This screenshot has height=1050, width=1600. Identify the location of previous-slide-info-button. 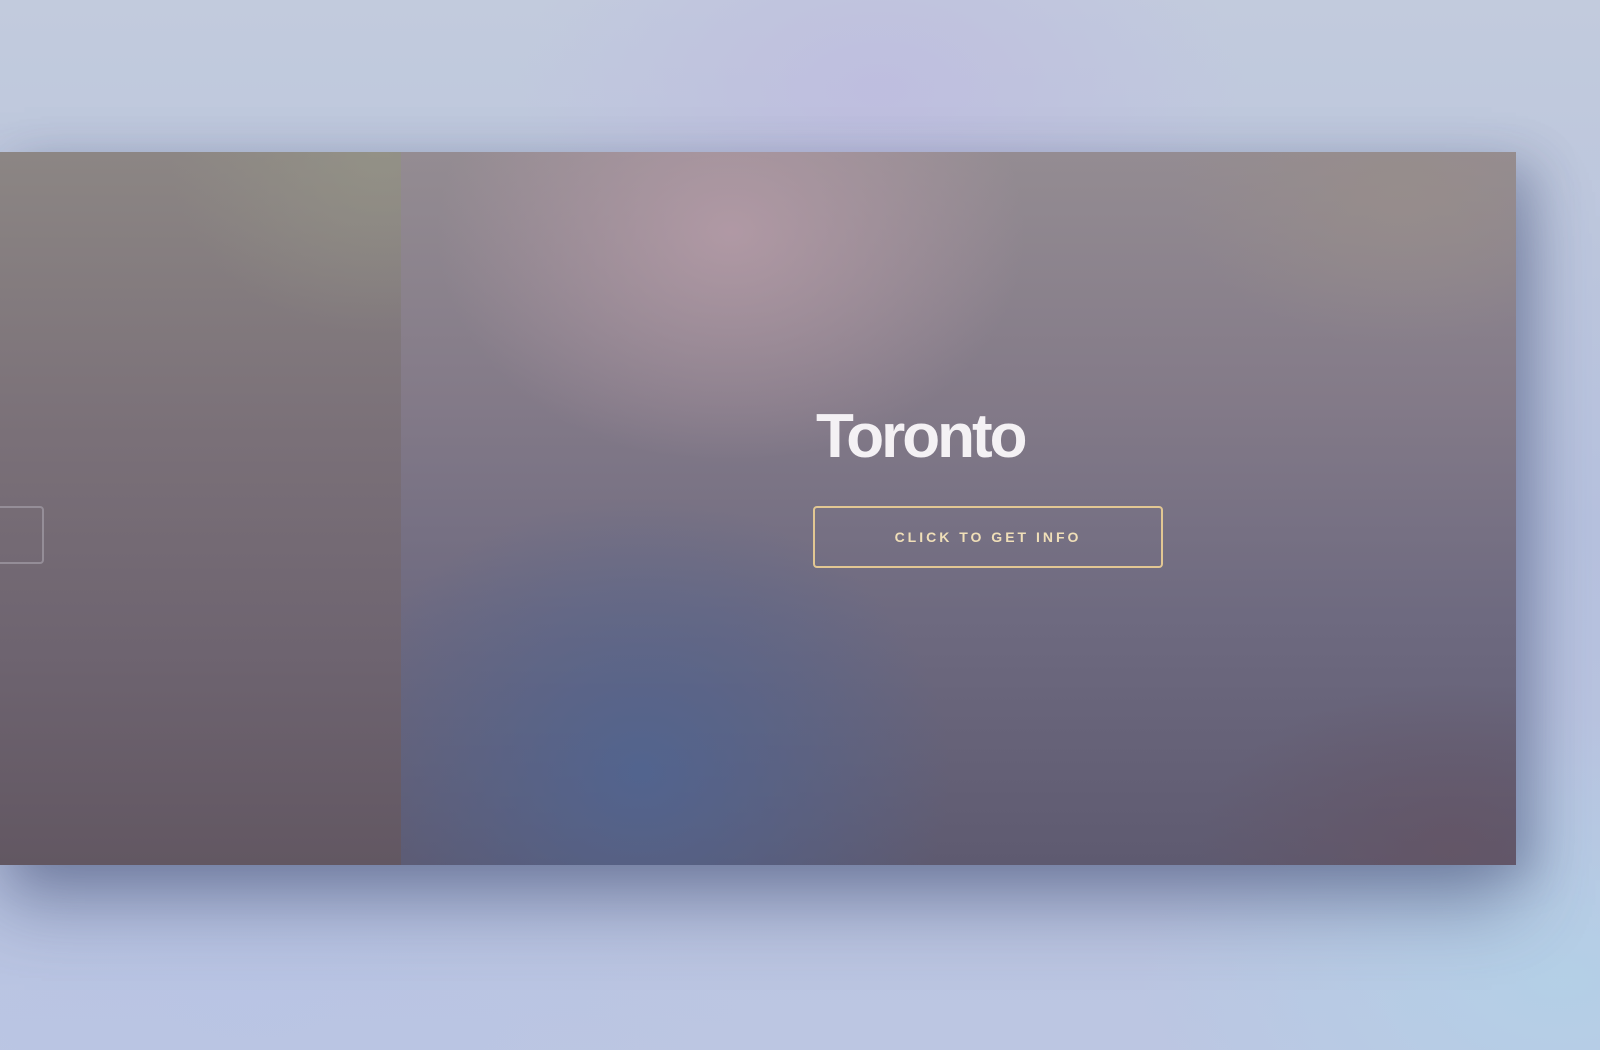
(22, 535).